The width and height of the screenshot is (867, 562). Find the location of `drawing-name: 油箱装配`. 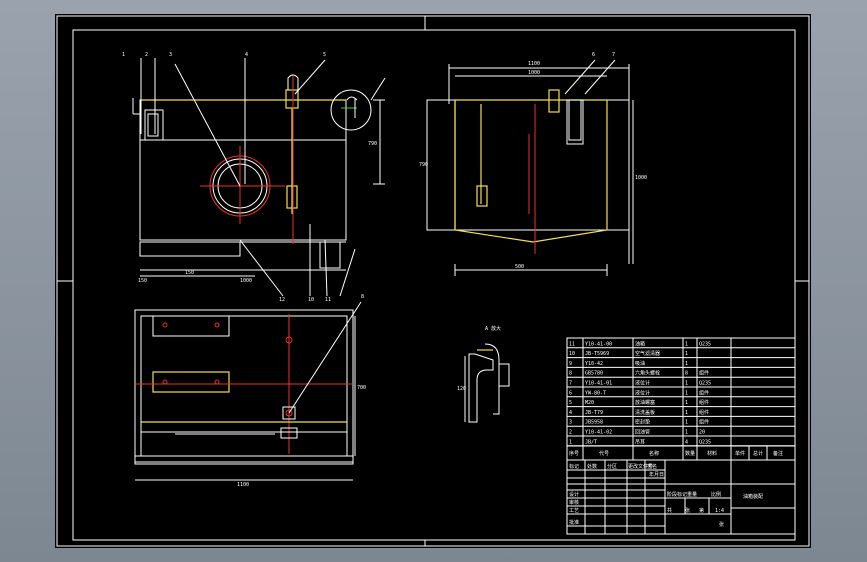

drawing-name: 油箱装配 is located at coordinates (753, 496).